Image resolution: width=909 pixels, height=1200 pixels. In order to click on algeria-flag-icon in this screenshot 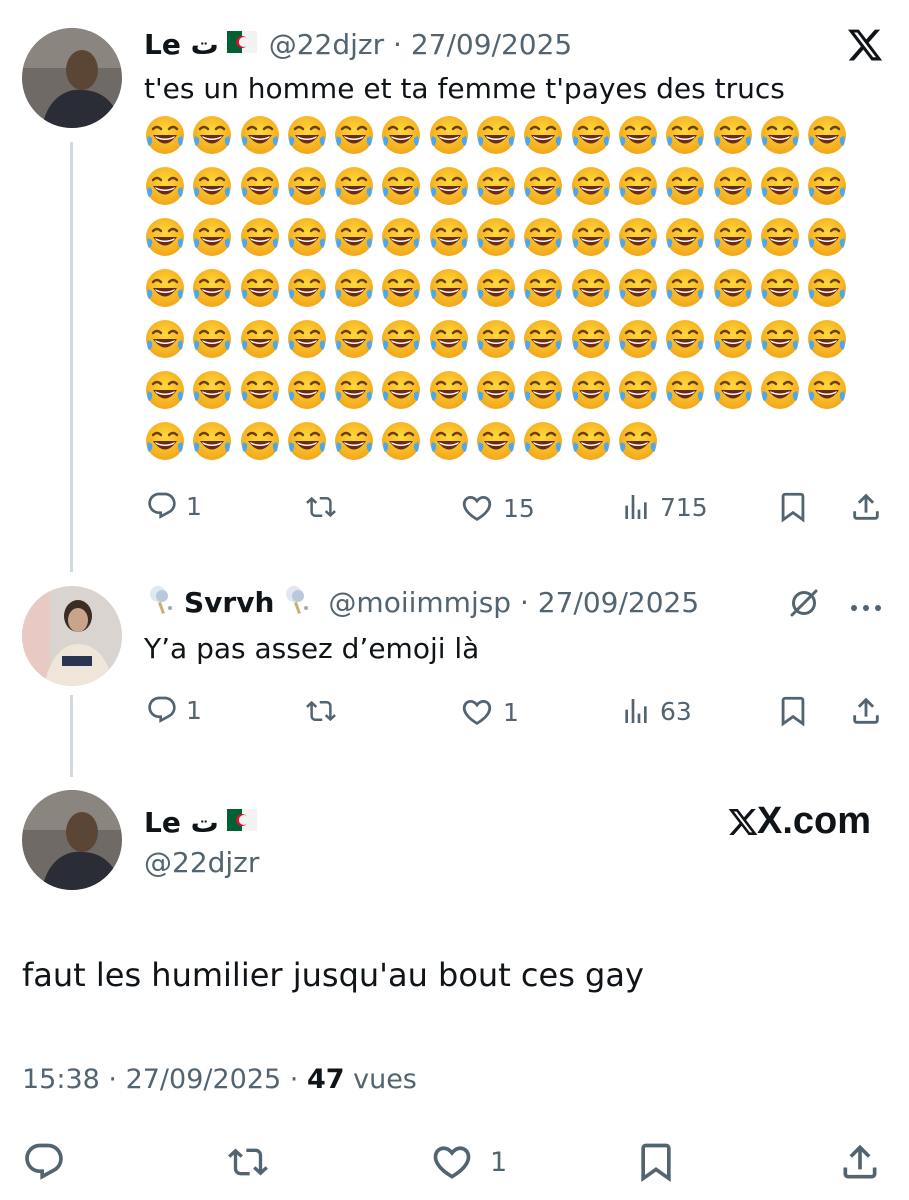, I will do `click(241, 822)`.